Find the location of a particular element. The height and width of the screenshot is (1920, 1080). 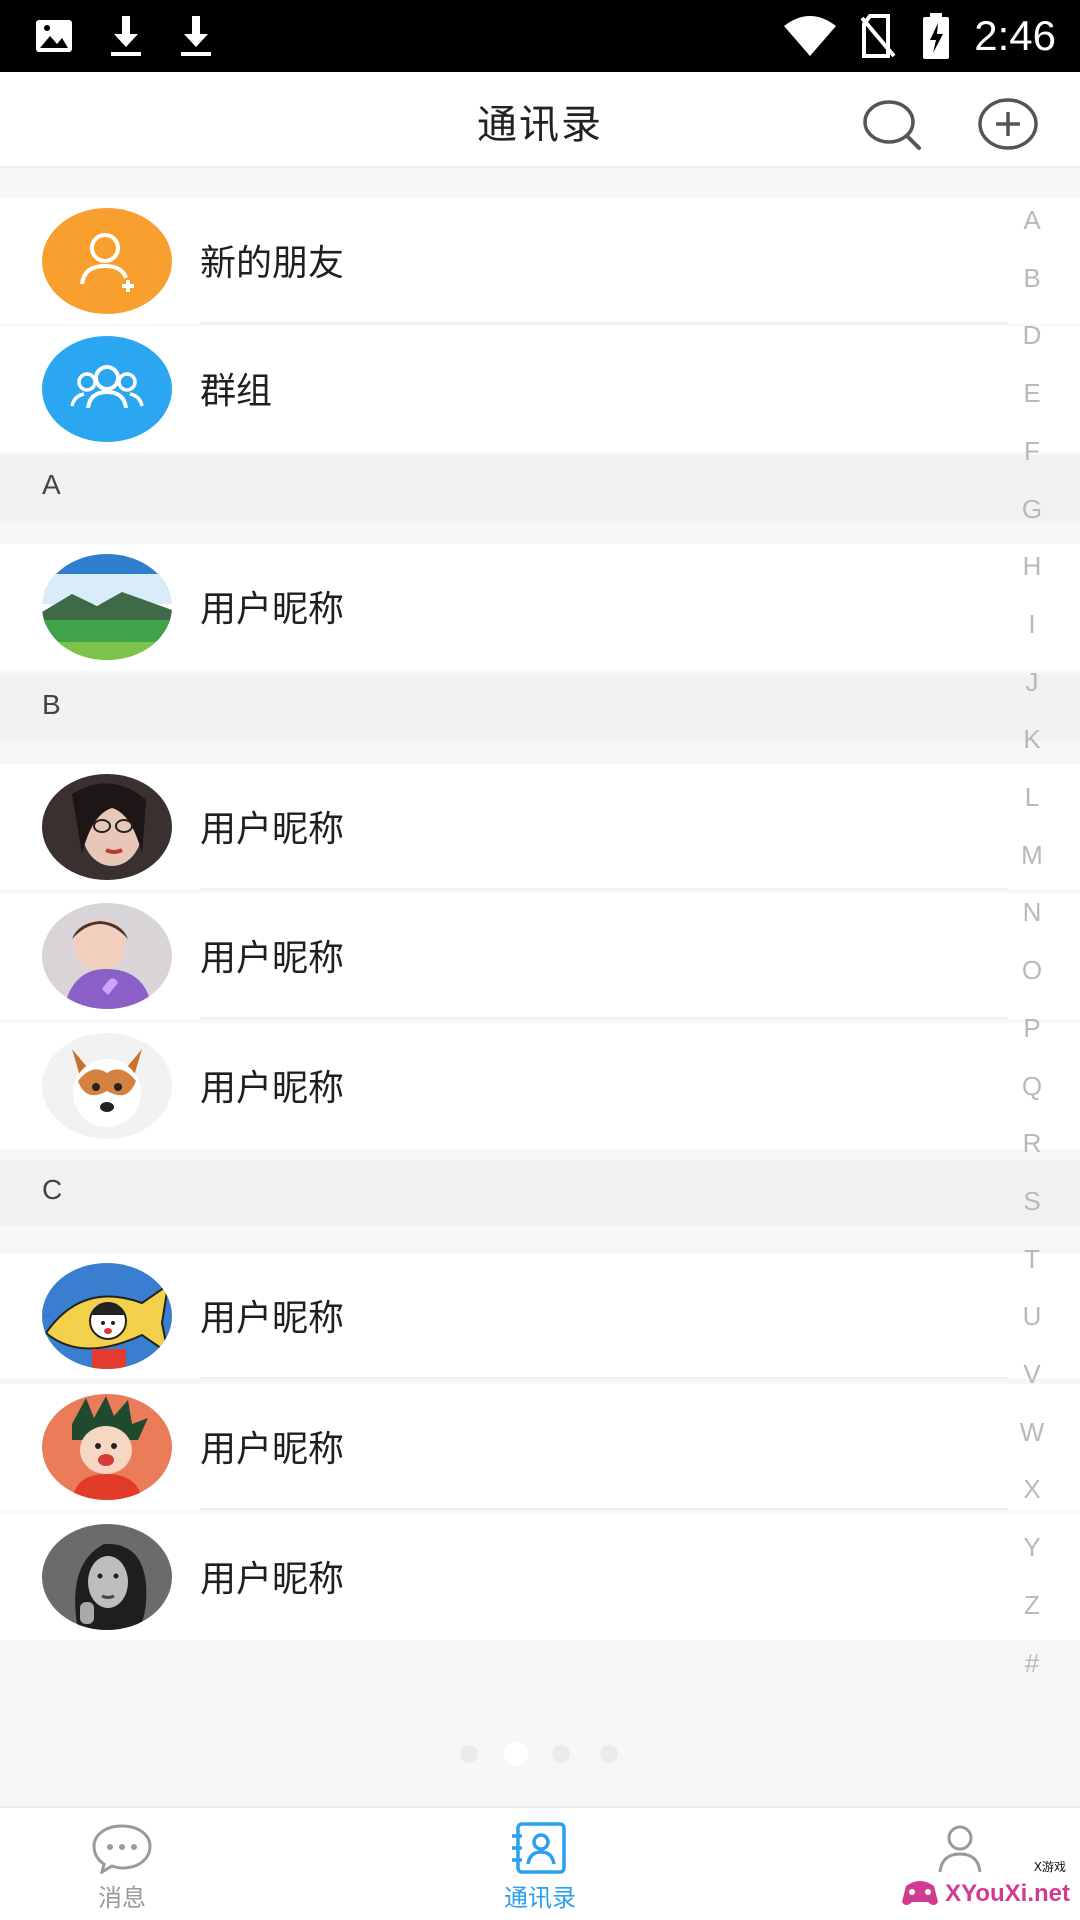

index-letter: W is located at coordinates (1032, 1432).